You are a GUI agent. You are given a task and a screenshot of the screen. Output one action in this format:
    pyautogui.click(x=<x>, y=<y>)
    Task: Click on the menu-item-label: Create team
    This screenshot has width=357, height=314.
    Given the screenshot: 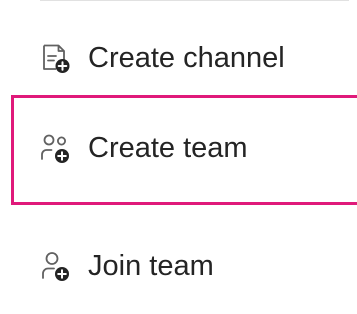 What is the action you would take?
    pyautogui.click(x=168, y=147)
    